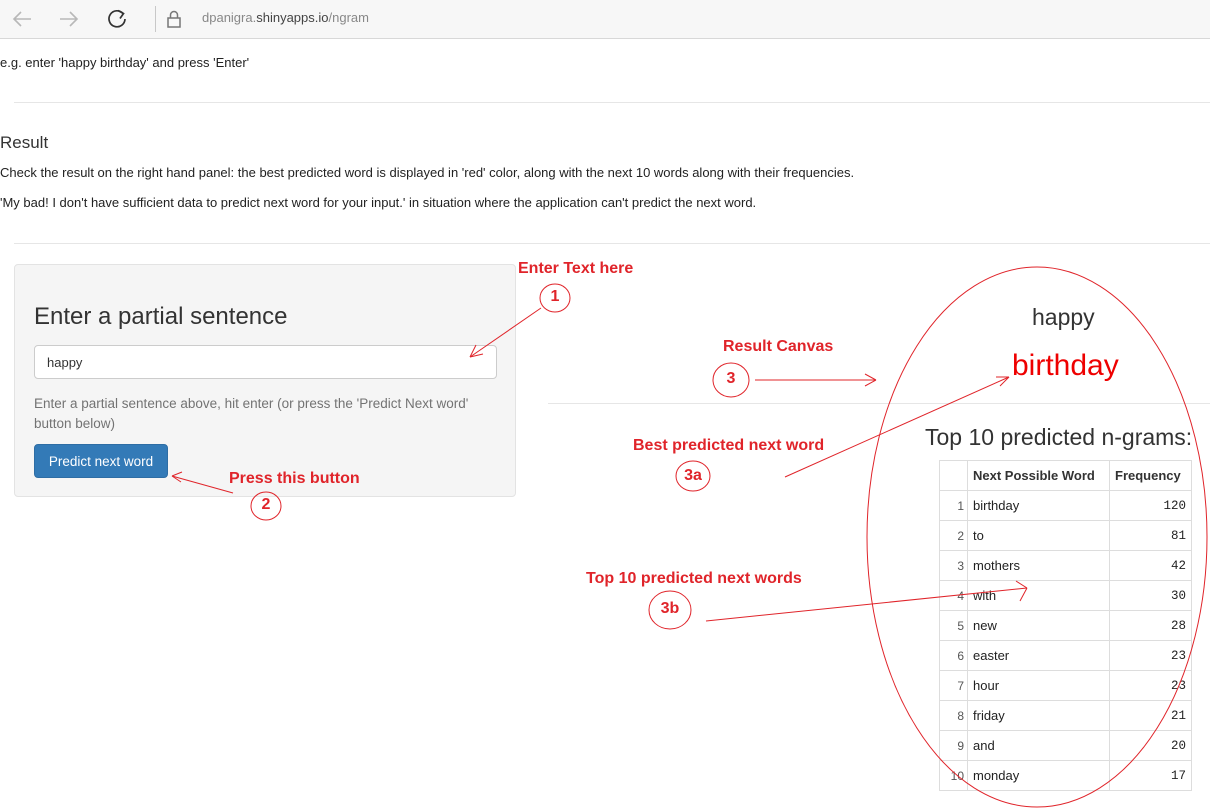 Image resolution: width=1210 pixels, height=812 pixels. What do you see at coordinates (266, 504) in the screenshot?
I see `annotation-number-2: 2` at bounding box center [266, 504].